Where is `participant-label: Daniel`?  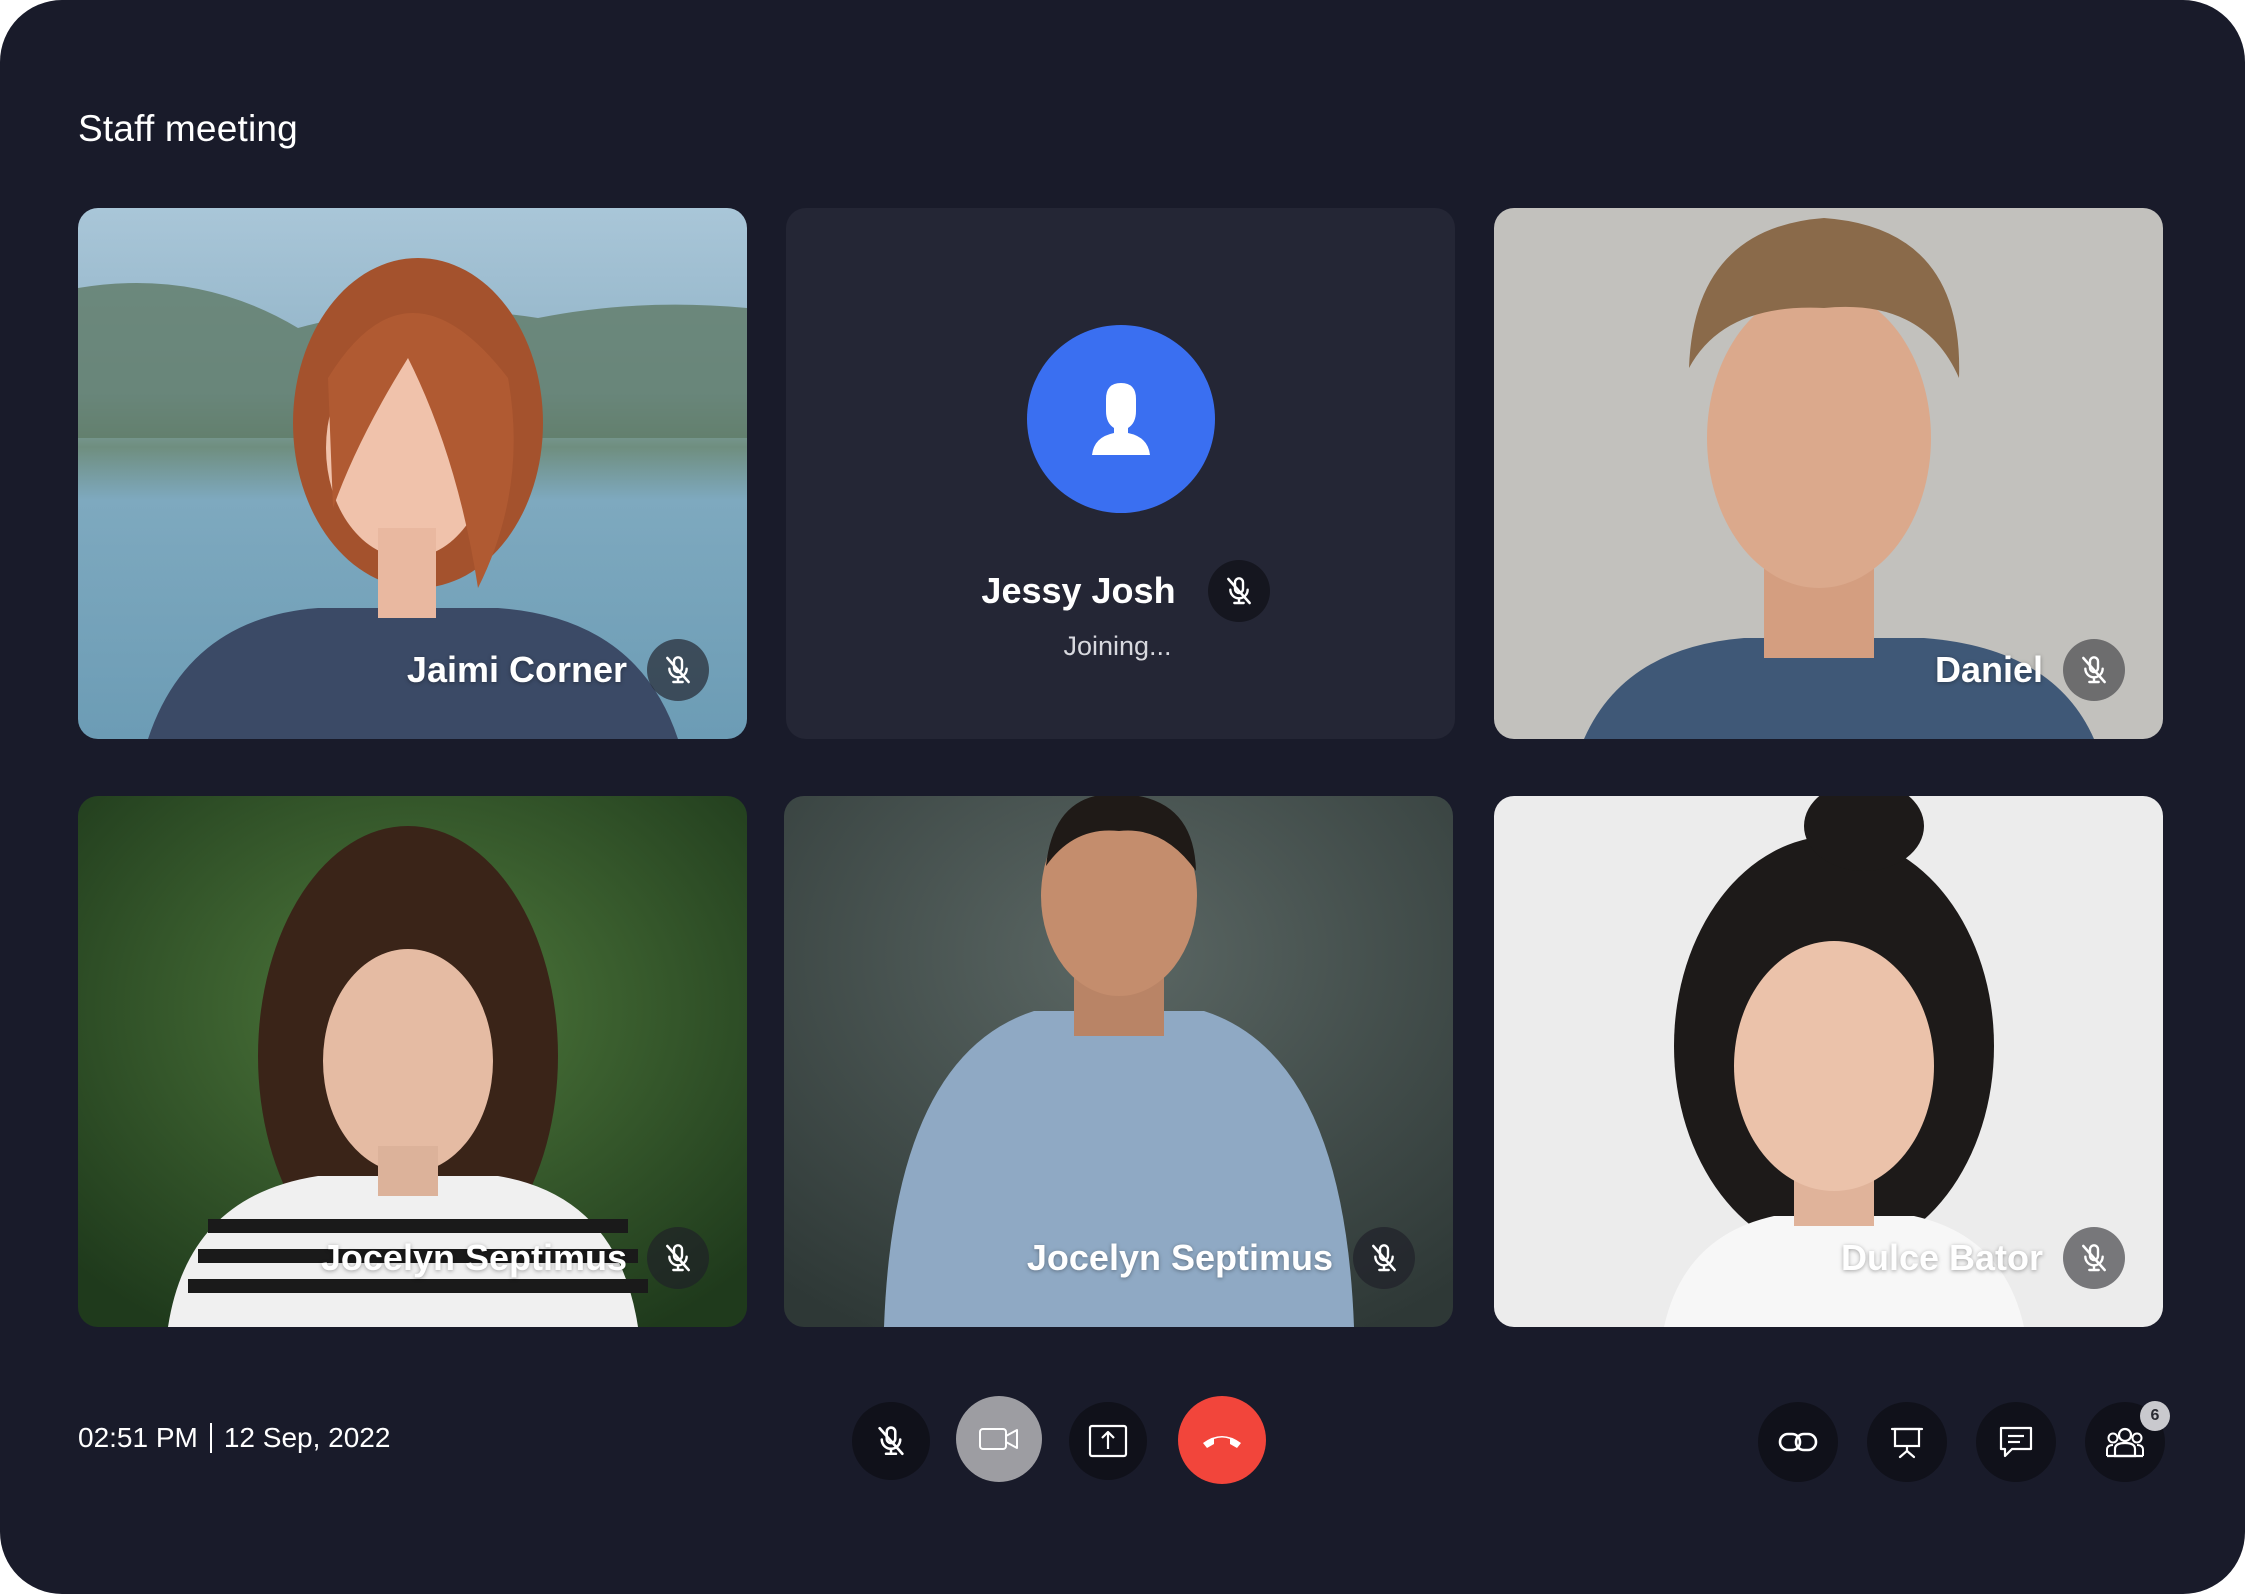 participant-label: Daniel is located at coordinates (2030, 670).